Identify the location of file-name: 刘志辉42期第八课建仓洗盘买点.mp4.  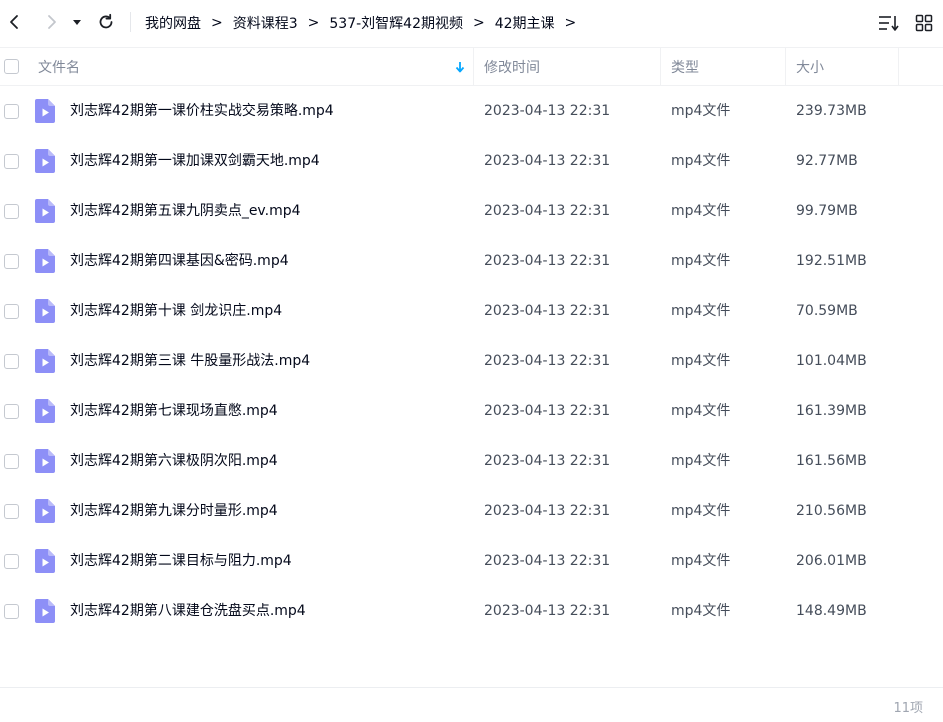
(188, 611).